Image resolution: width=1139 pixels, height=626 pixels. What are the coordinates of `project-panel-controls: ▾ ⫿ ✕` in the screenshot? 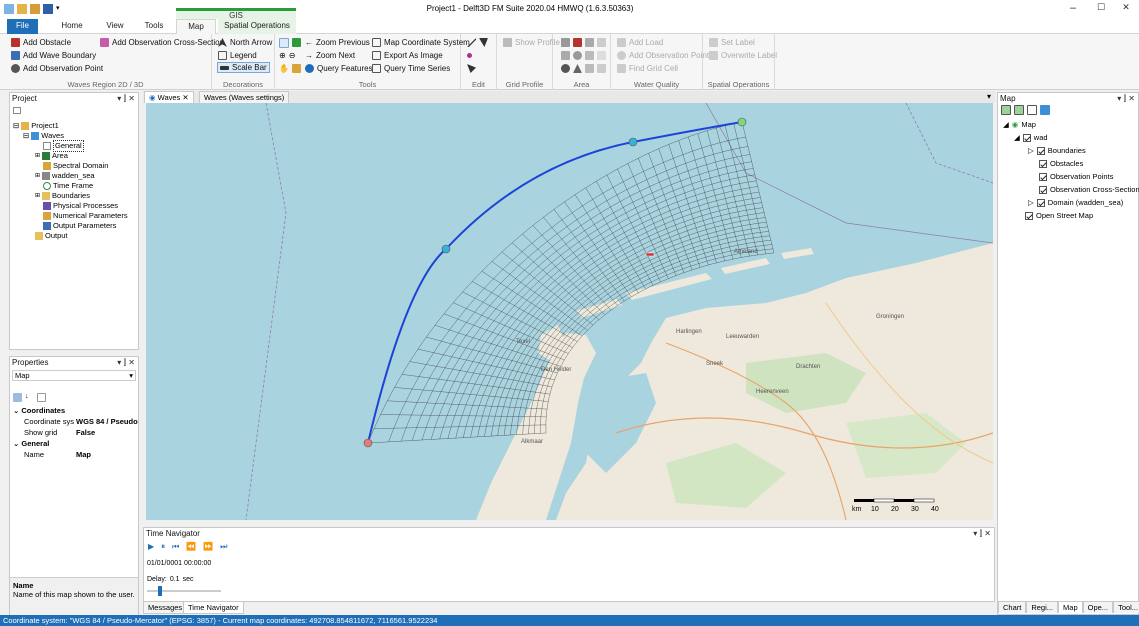 It's located at (126, 99).